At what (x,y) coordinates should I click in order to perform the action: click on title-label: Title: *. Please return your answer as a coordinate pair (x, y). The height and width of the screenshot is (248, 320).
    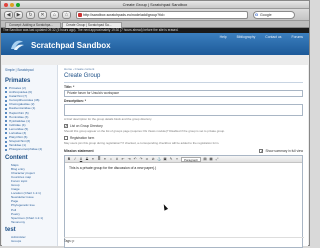
    Looking at the image, I should click on (69, 87).